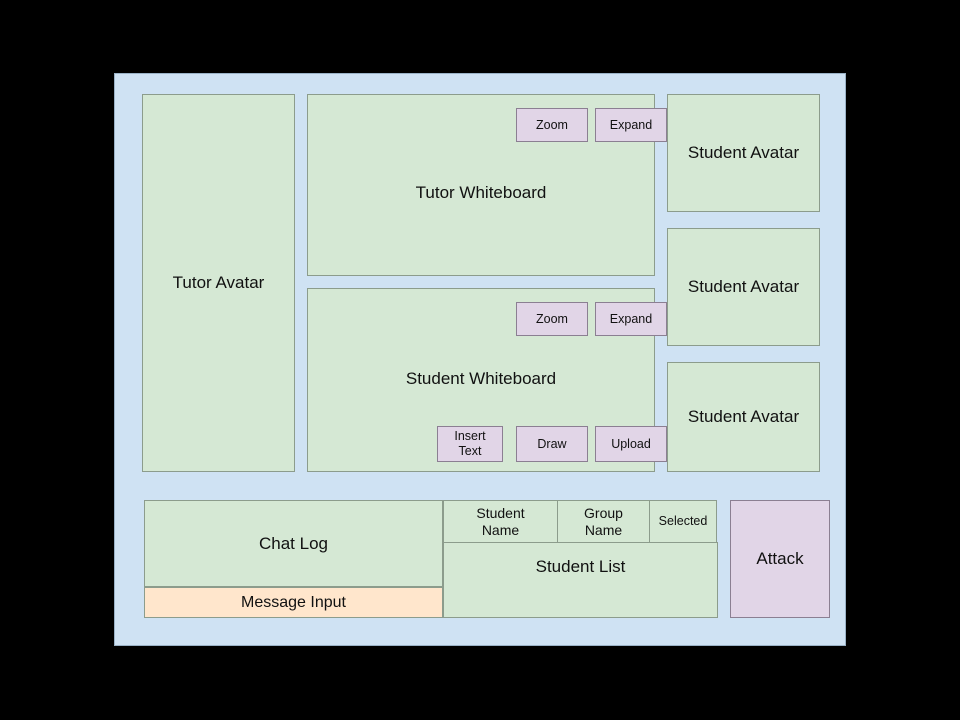 The image size is (960, 720). I want to click on student-list-column-selected: Selected, so click(683, 521).